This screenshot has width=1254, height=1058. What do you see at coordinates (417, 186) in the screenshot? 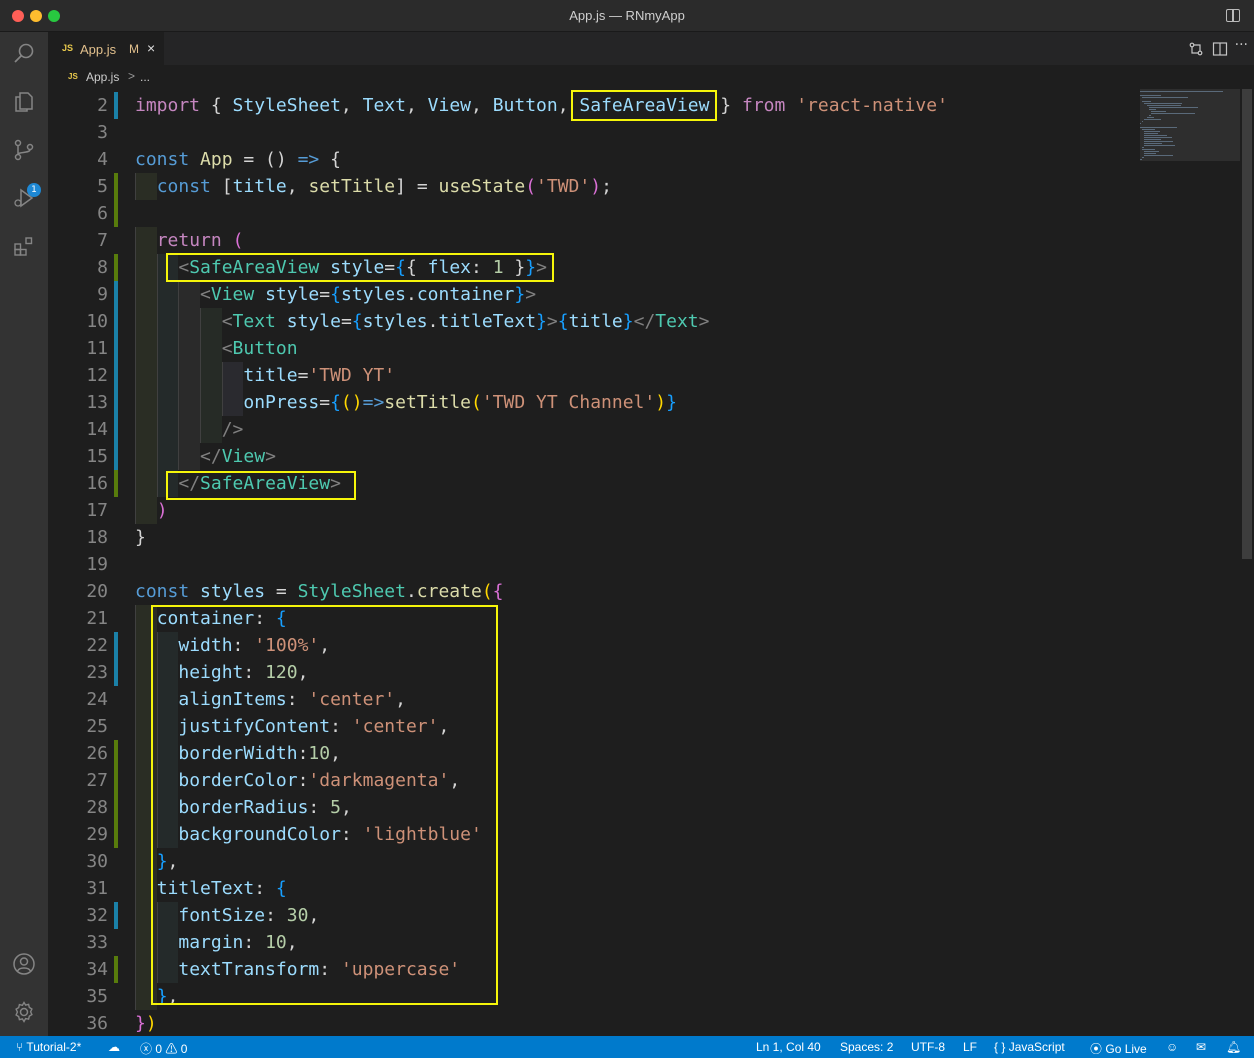
I see `code-token: ] =` at bounding box center [417, 186].